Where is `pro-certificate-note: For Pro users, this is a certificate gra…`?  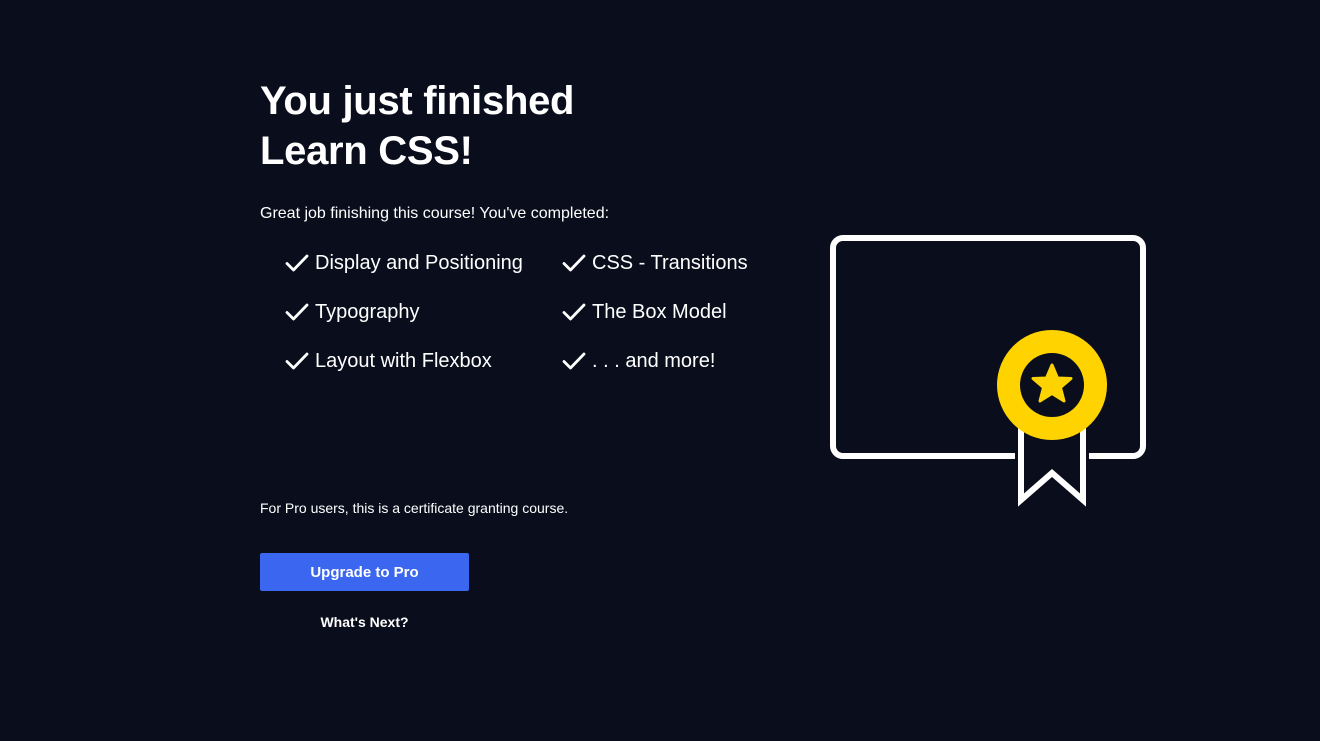 pro-certificate-note: For Pro users, this is a certificate gra… is located at coordinates (414, 508).